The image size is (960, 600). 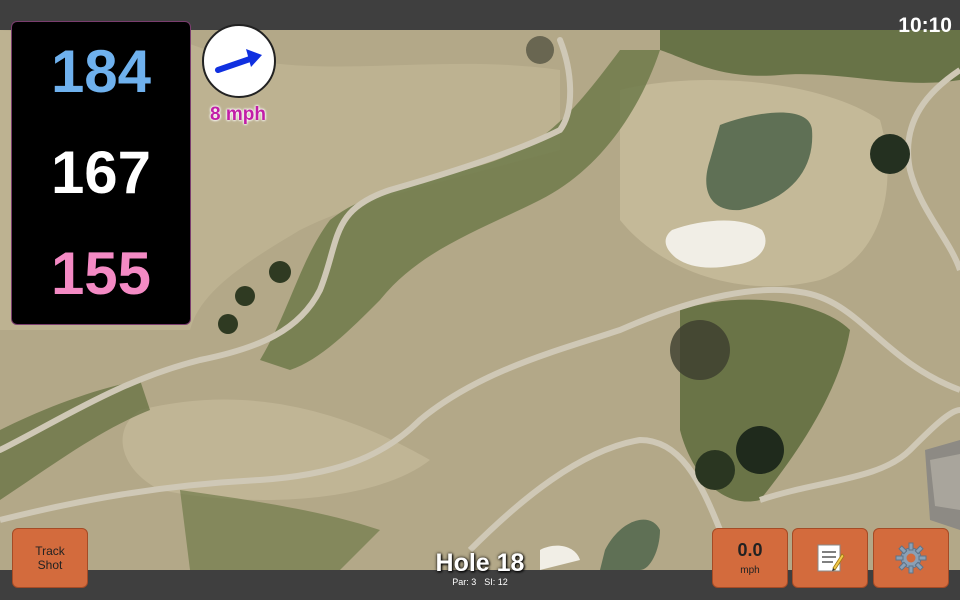 What do you see at coordinates (496, 582) in the screenshot?
I see `hole-stroke-index: SI: 12` at bounding box center [496, 582].